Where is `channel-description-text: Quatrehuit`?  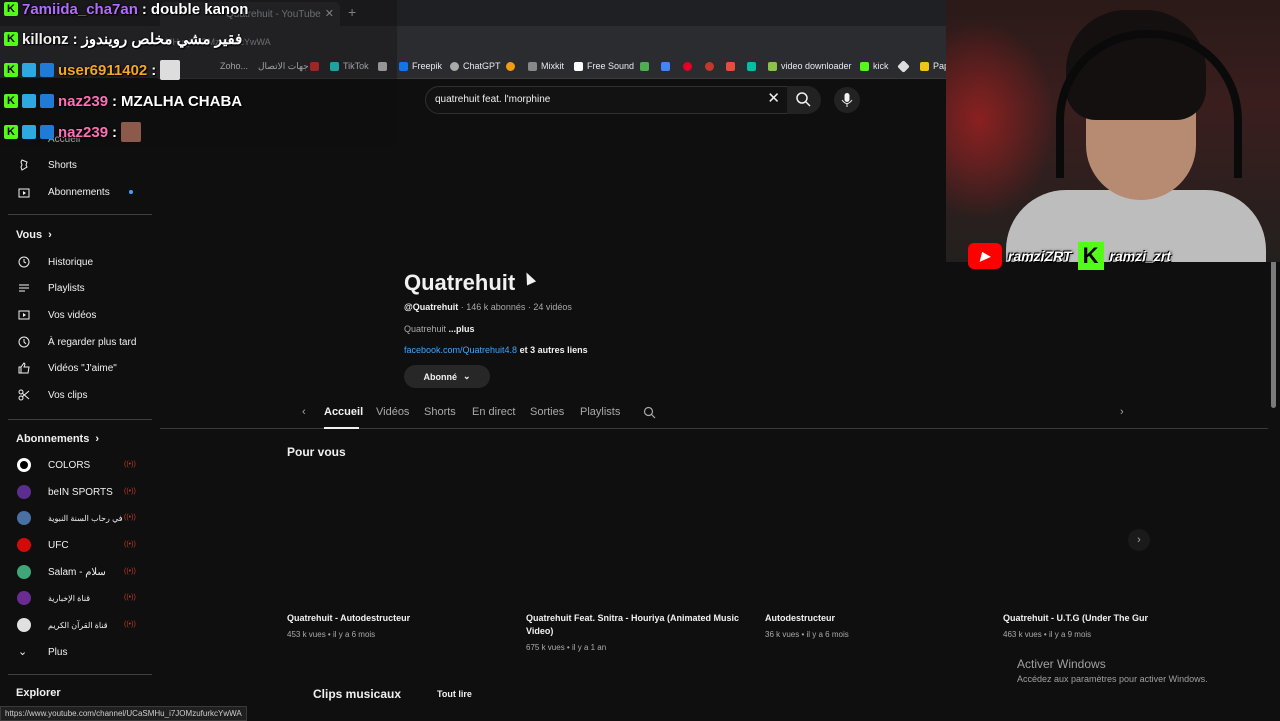 channel-description-text: Quatrehuit is located at coordinates (425, 329).